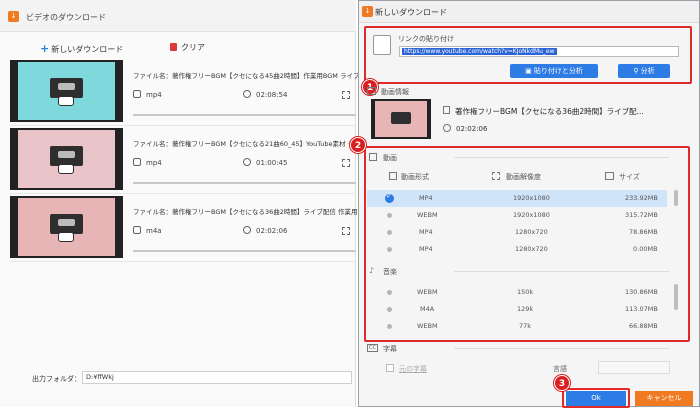 Image resolution: width=700 pixels, height=408 pixels. Describe the element at coordinates (529, 71) in the screenshot. I see `clipboard-icon: ▣` at that location.